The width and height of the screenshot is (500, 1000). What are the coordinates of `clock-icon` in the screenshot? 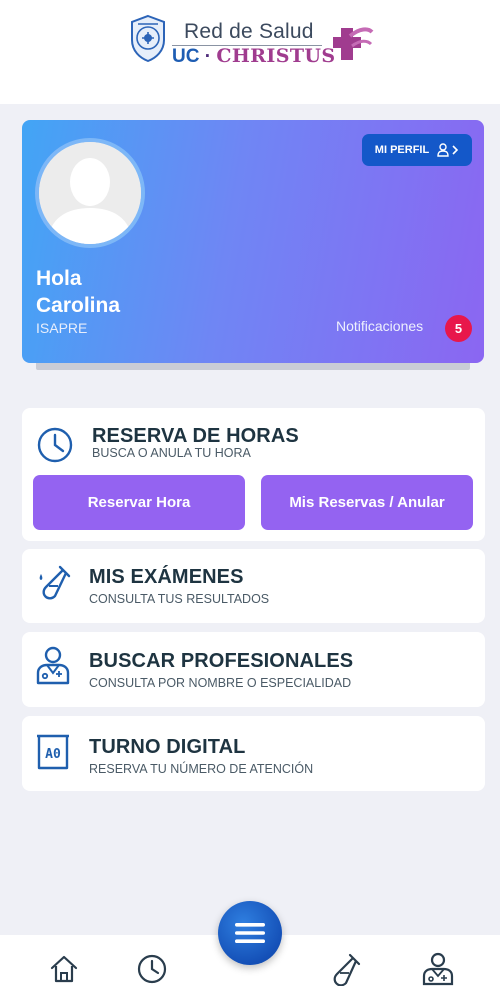 It's located at (55, 445).